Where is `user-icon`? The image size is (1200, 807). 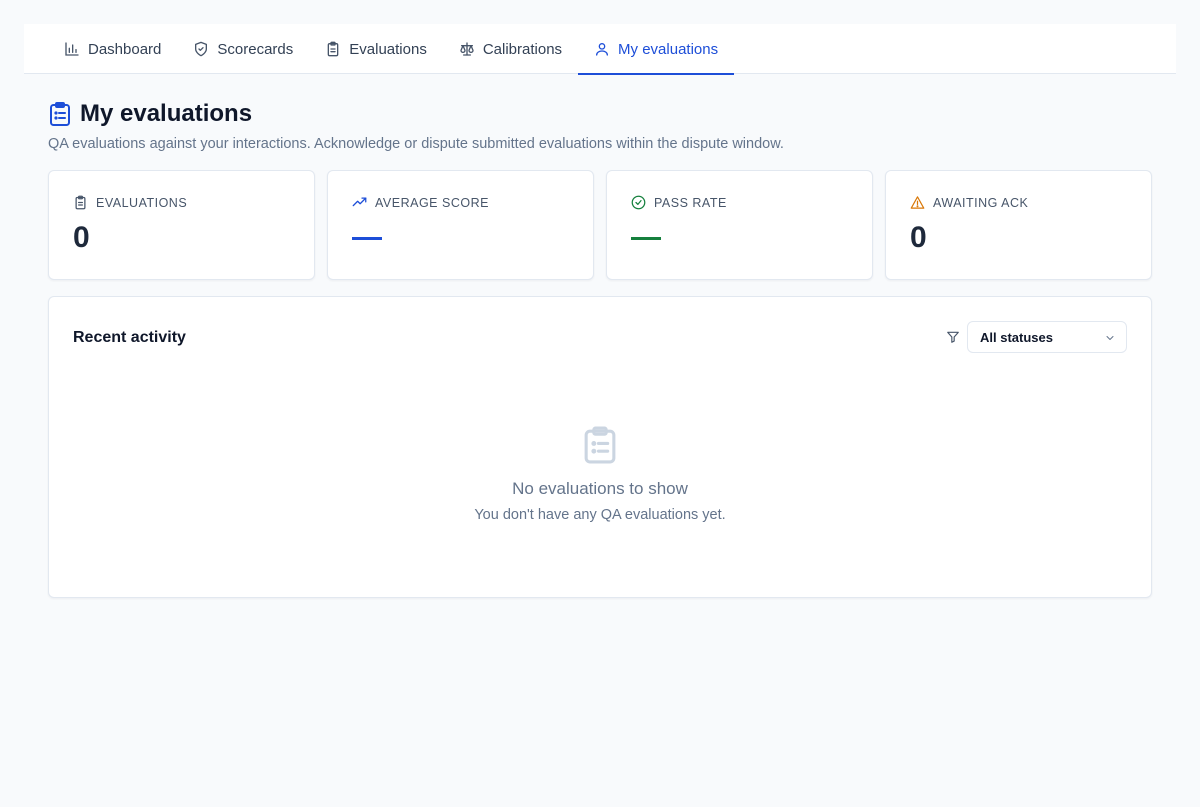
user-icon is located at coordinates (602, 49).